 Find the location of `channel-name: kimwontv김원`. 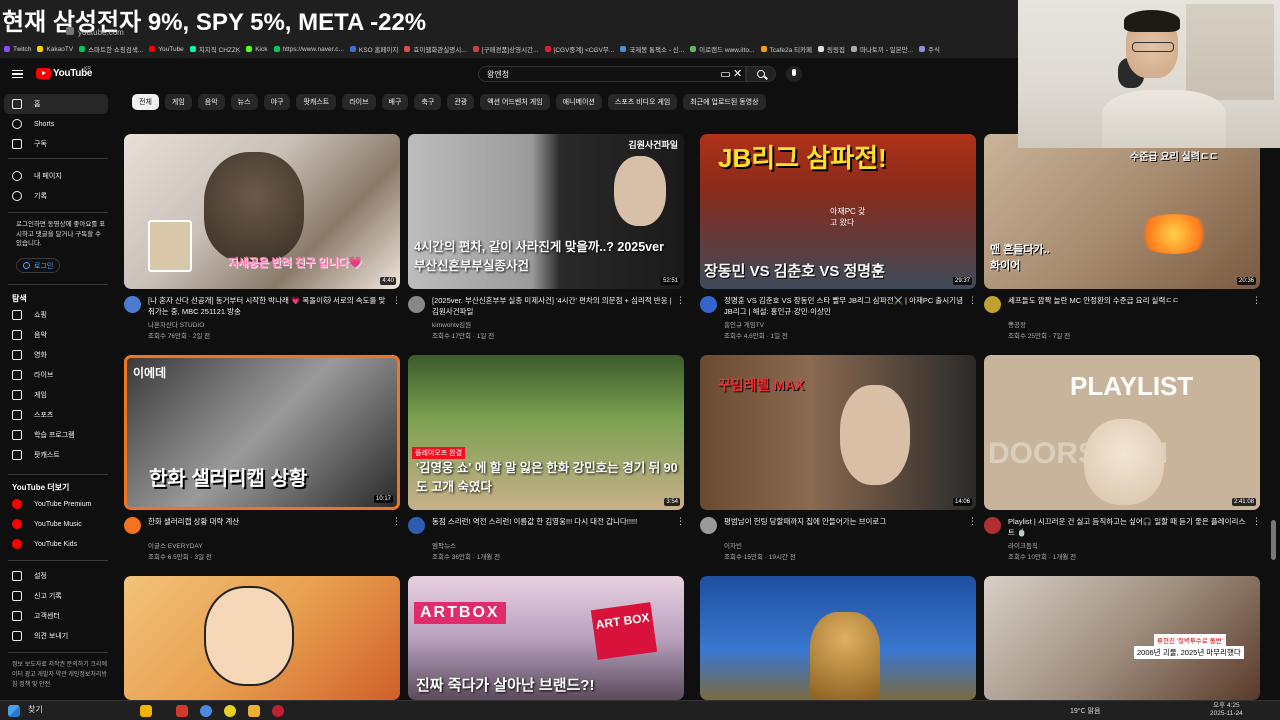

channel-name: kimwontv김원 is located at coordinates (451, 324).